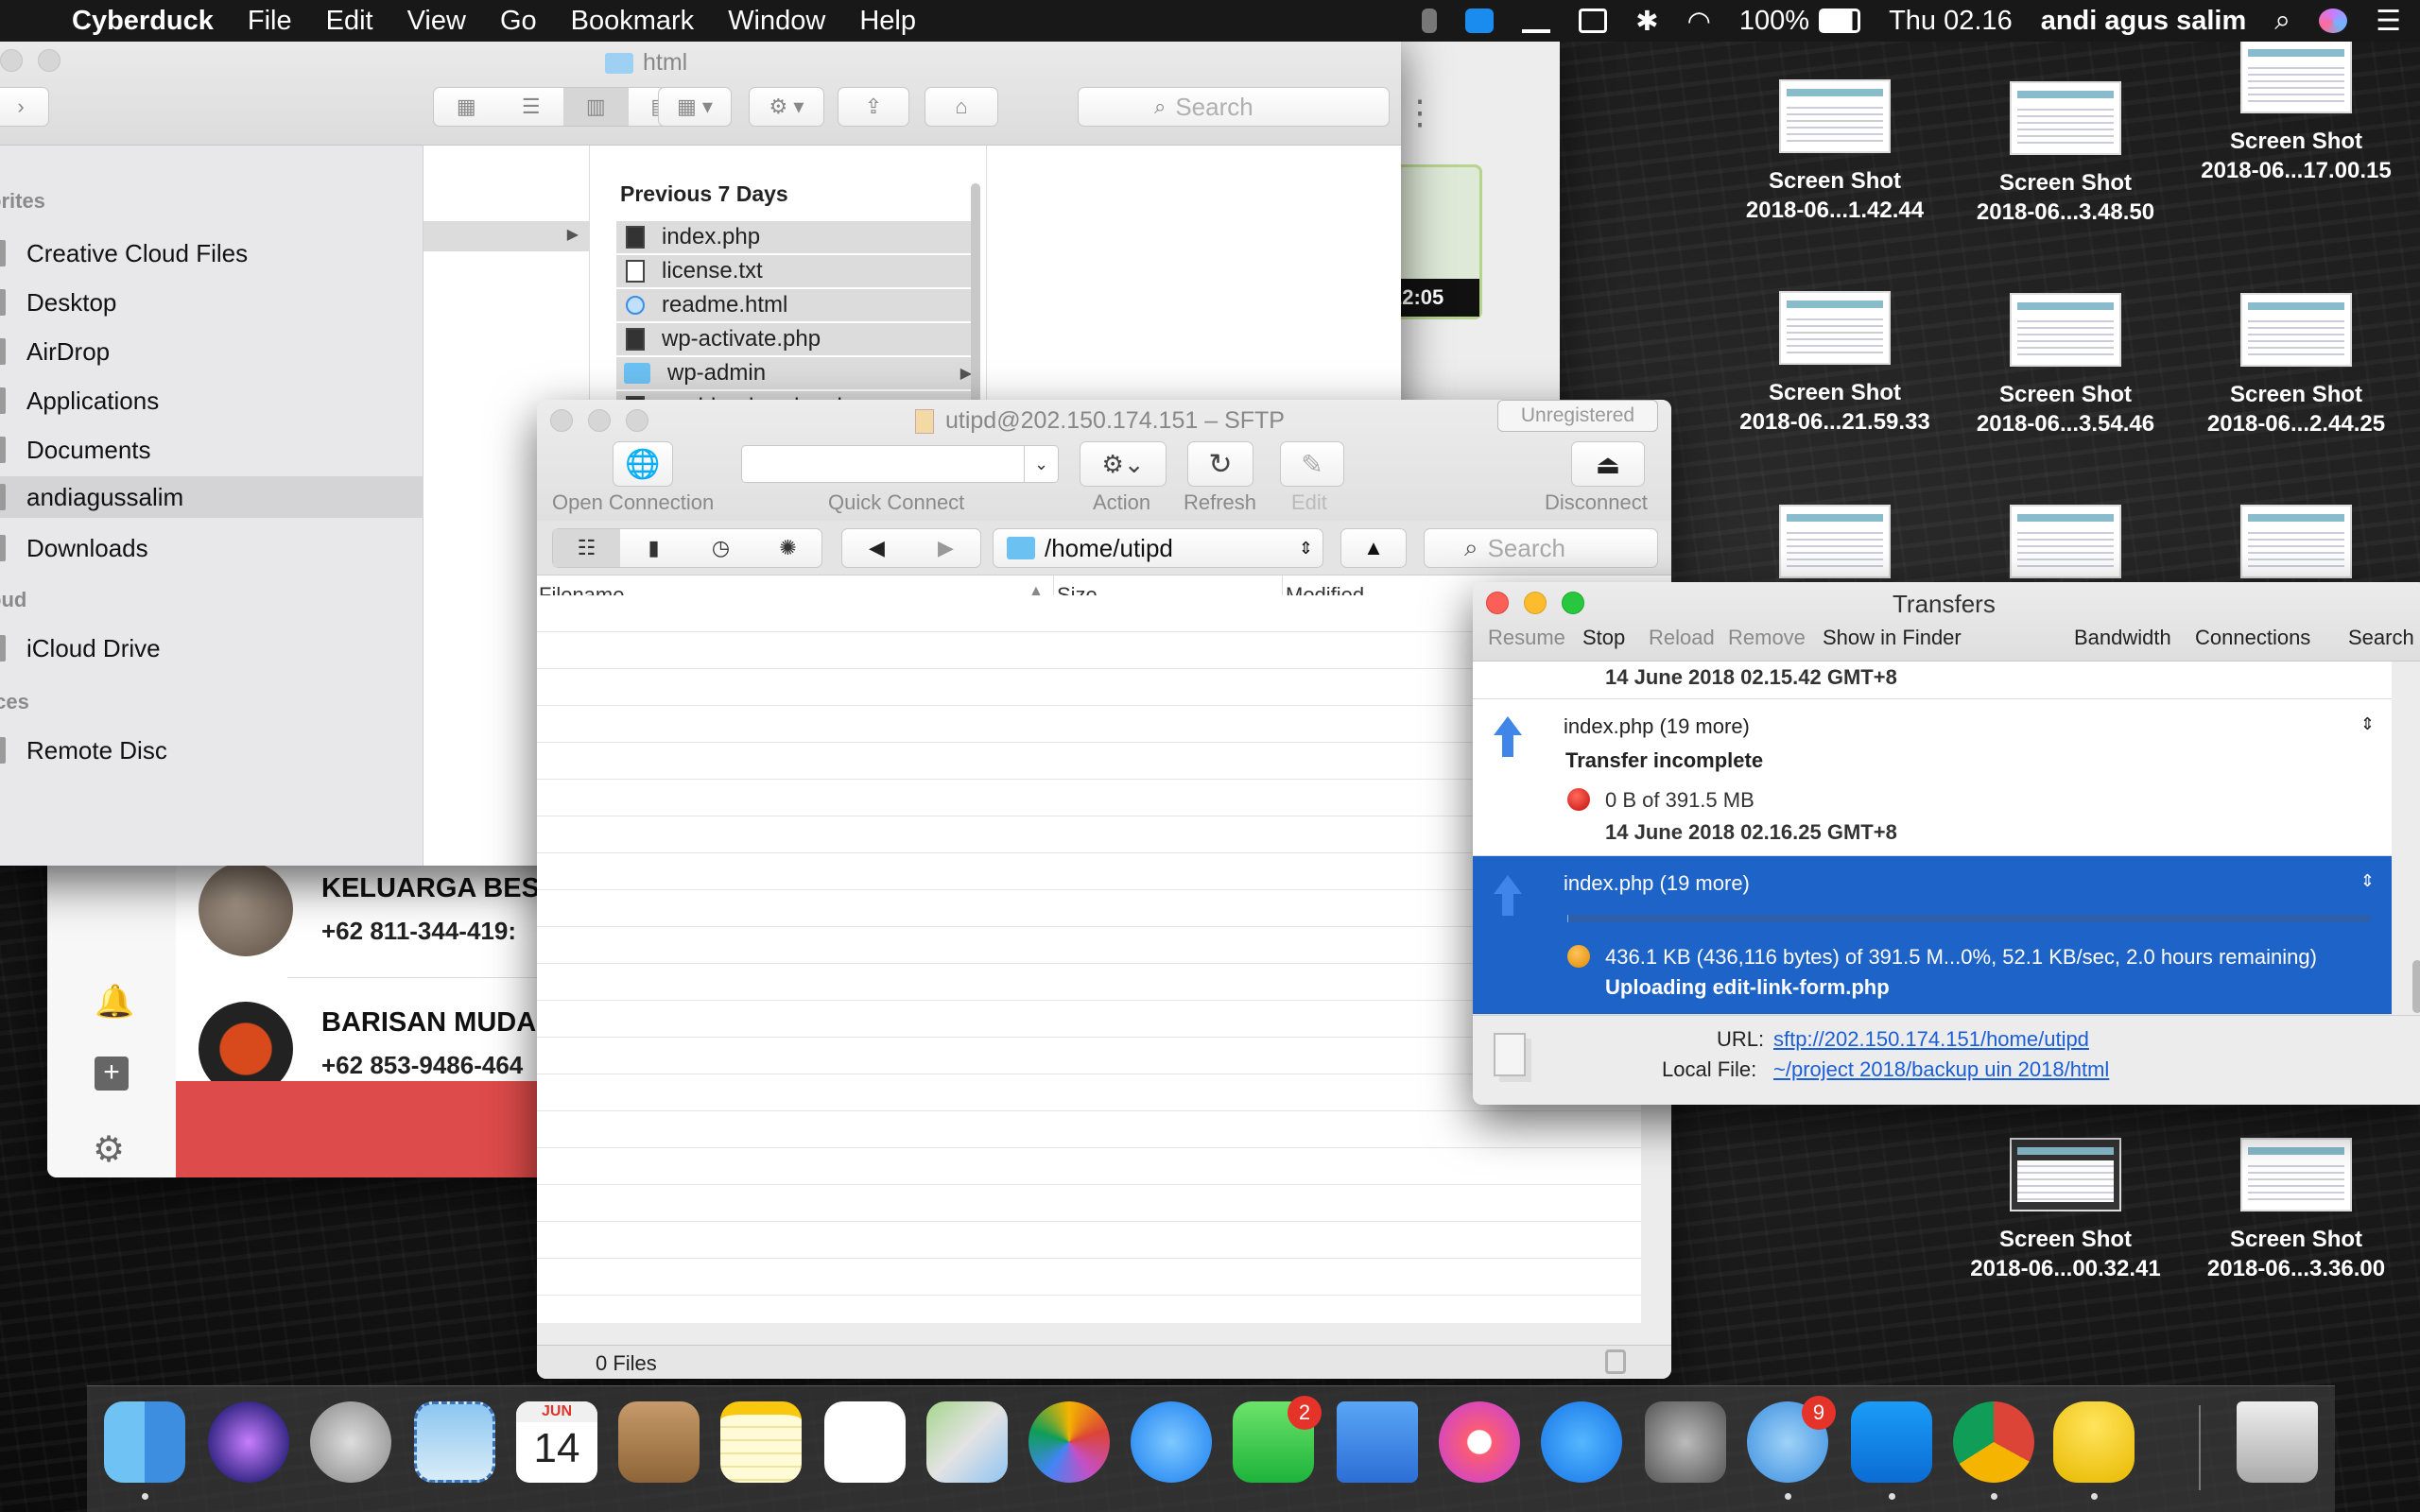 This screenshot has width=2420, height=1512. What do you see at coordinates (1699, 21) in the screenshot?
I see `wifi-icon: ◠` at bounding box center [1699, 21].